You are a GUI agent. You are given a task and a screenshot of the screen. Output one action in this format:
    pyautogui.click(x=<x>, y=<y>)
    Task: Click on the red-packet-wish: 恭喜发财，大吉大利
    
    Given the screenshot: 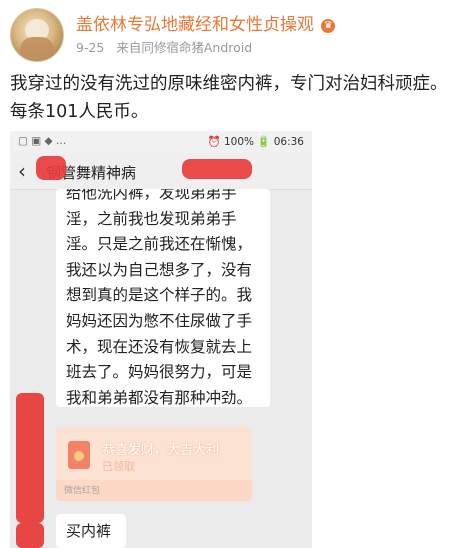 What is the action you would take?
    pyautogui.click(x=161, y=450)
    